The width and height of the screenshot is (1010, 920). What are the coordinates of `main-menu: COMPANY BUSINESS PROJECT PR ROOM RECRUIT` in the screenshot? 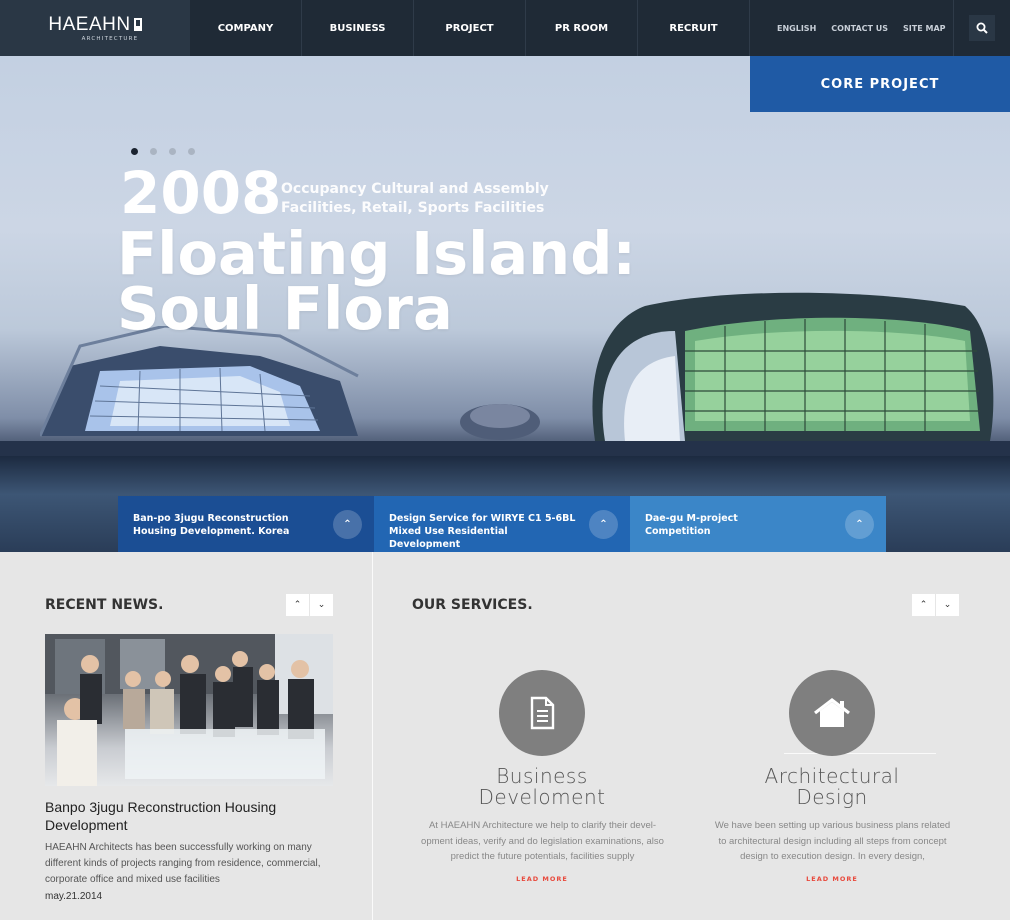 It's located at (470, 28).